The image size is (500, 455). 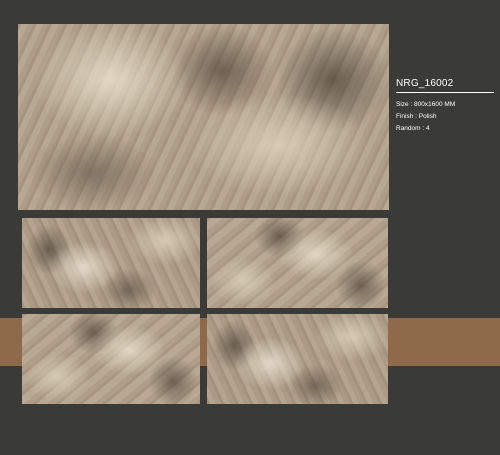 I want to click on product-random: Random : 4, so click(x=413, y=128).